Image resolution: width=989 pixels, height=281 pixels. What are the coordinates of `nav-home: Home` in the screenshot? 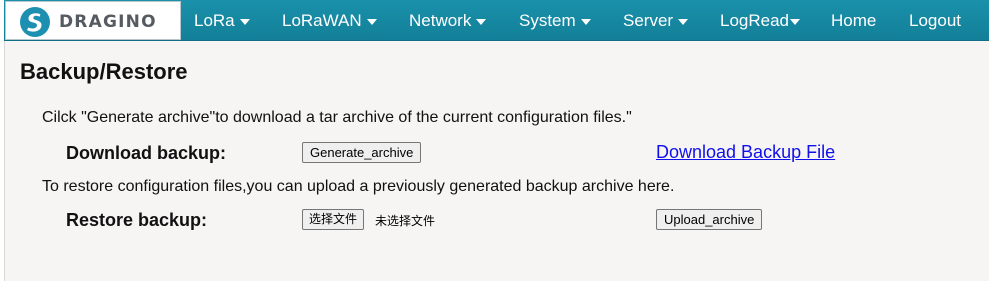 It's located at (853, 20).